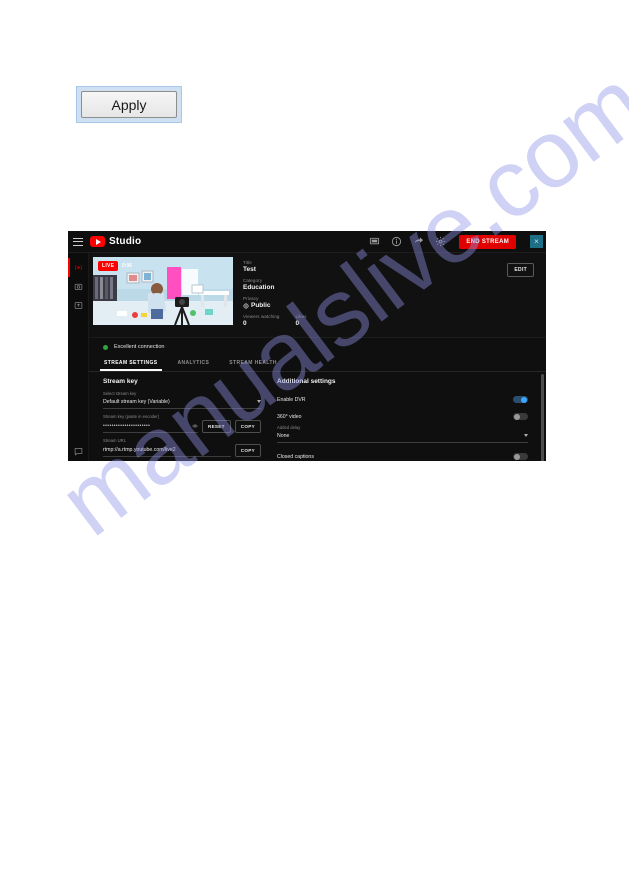  What do you see at coordinates (418, 241) in the screenshot?
I see `share-icon` at bounding box center [418, 241].